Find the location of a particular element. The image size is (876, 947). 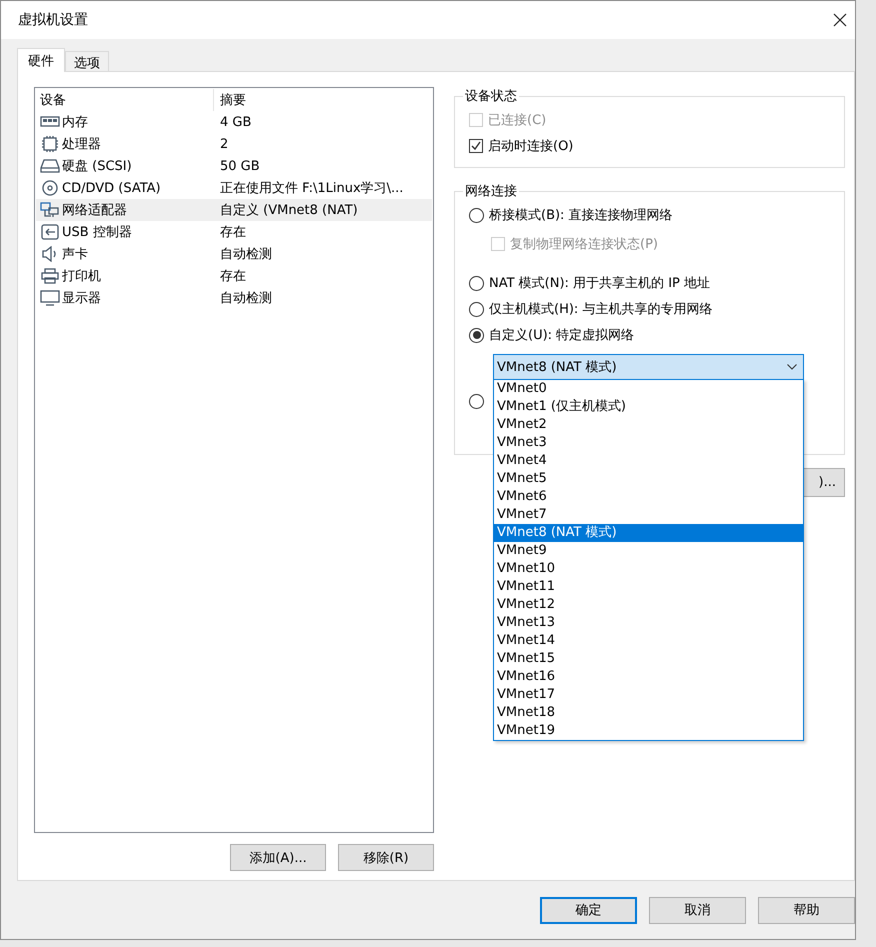

device-row: 打印机 存在 is located at coordinates (234, 276).